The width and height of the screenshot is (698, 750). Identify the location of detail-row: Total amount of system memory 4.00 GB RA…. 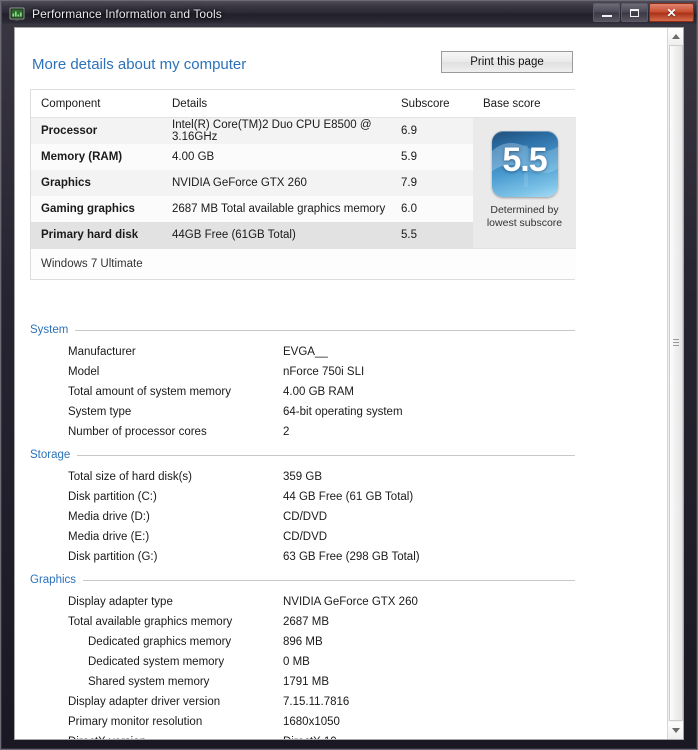
(302, 392).